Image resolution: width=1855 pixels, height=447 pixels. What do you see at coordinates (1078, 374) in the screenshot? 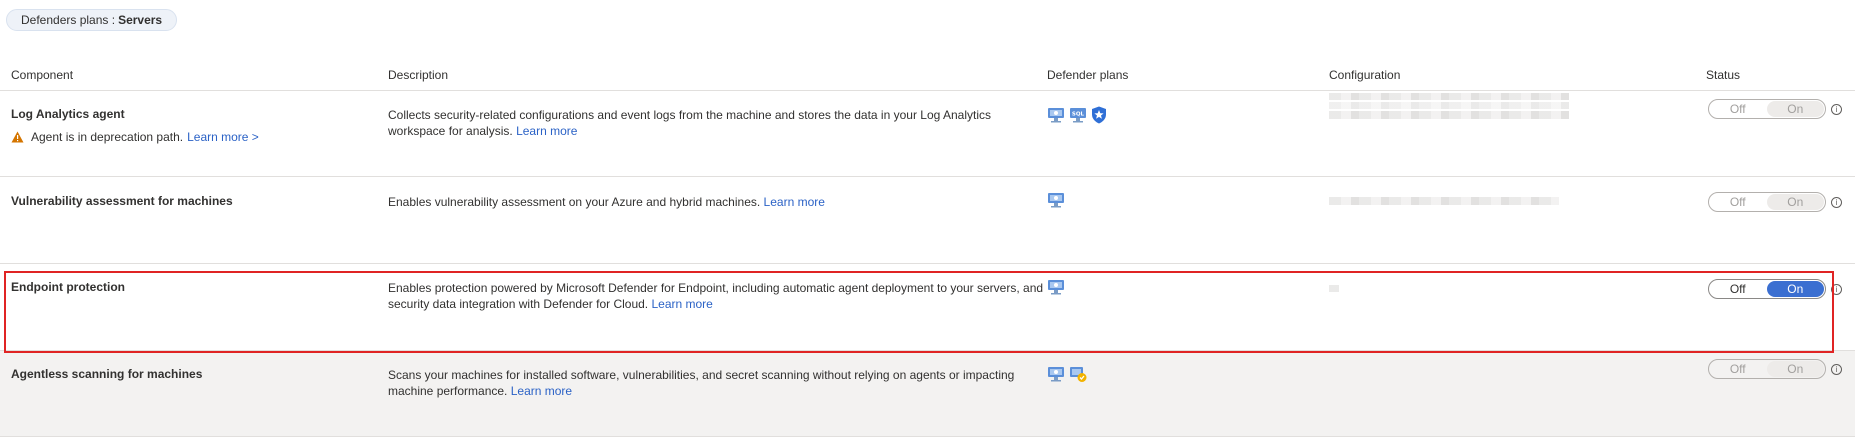
I see `scan-plan-icon` at bounding box center [1078, 374].